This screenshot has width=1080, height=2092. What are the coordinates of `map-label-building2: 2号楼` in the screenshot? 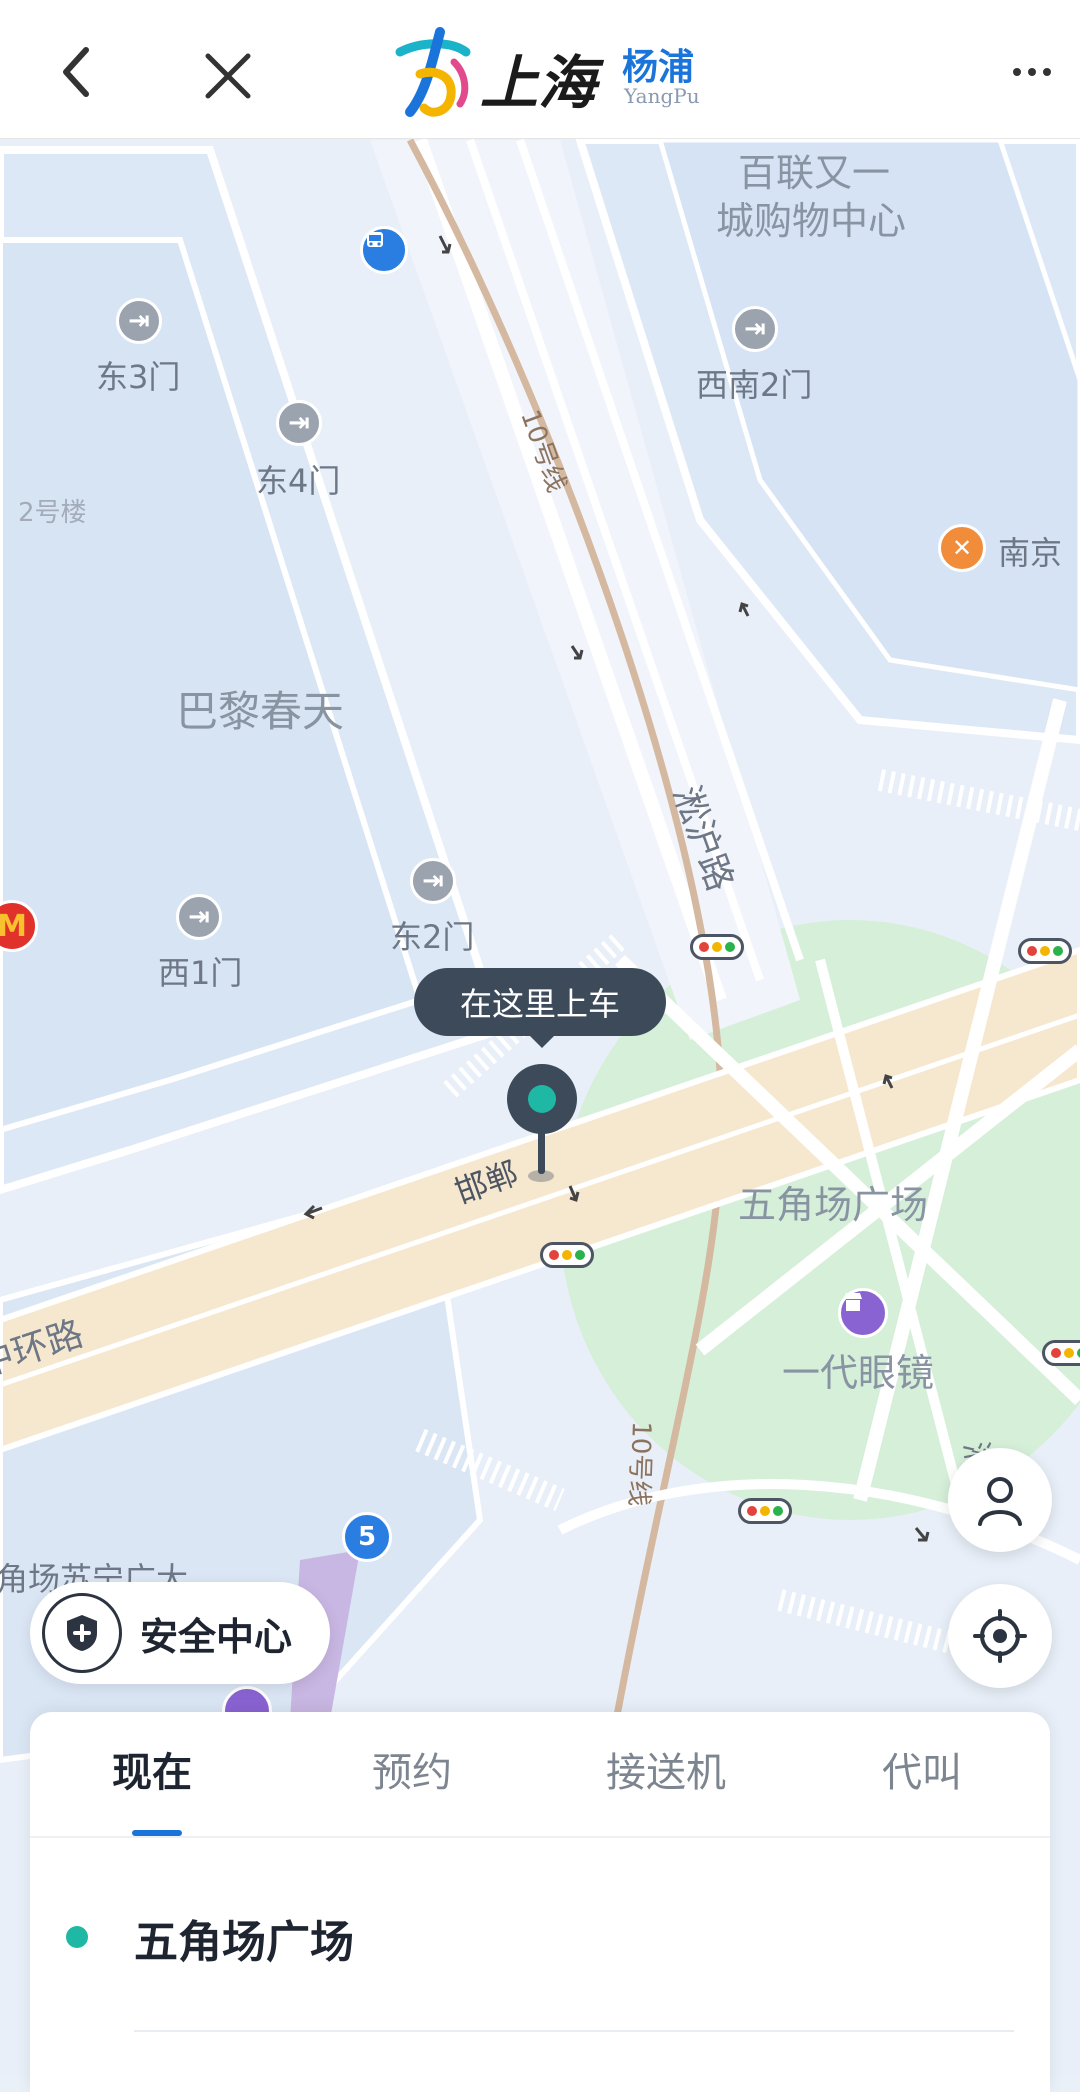 It's located at (52, 513).